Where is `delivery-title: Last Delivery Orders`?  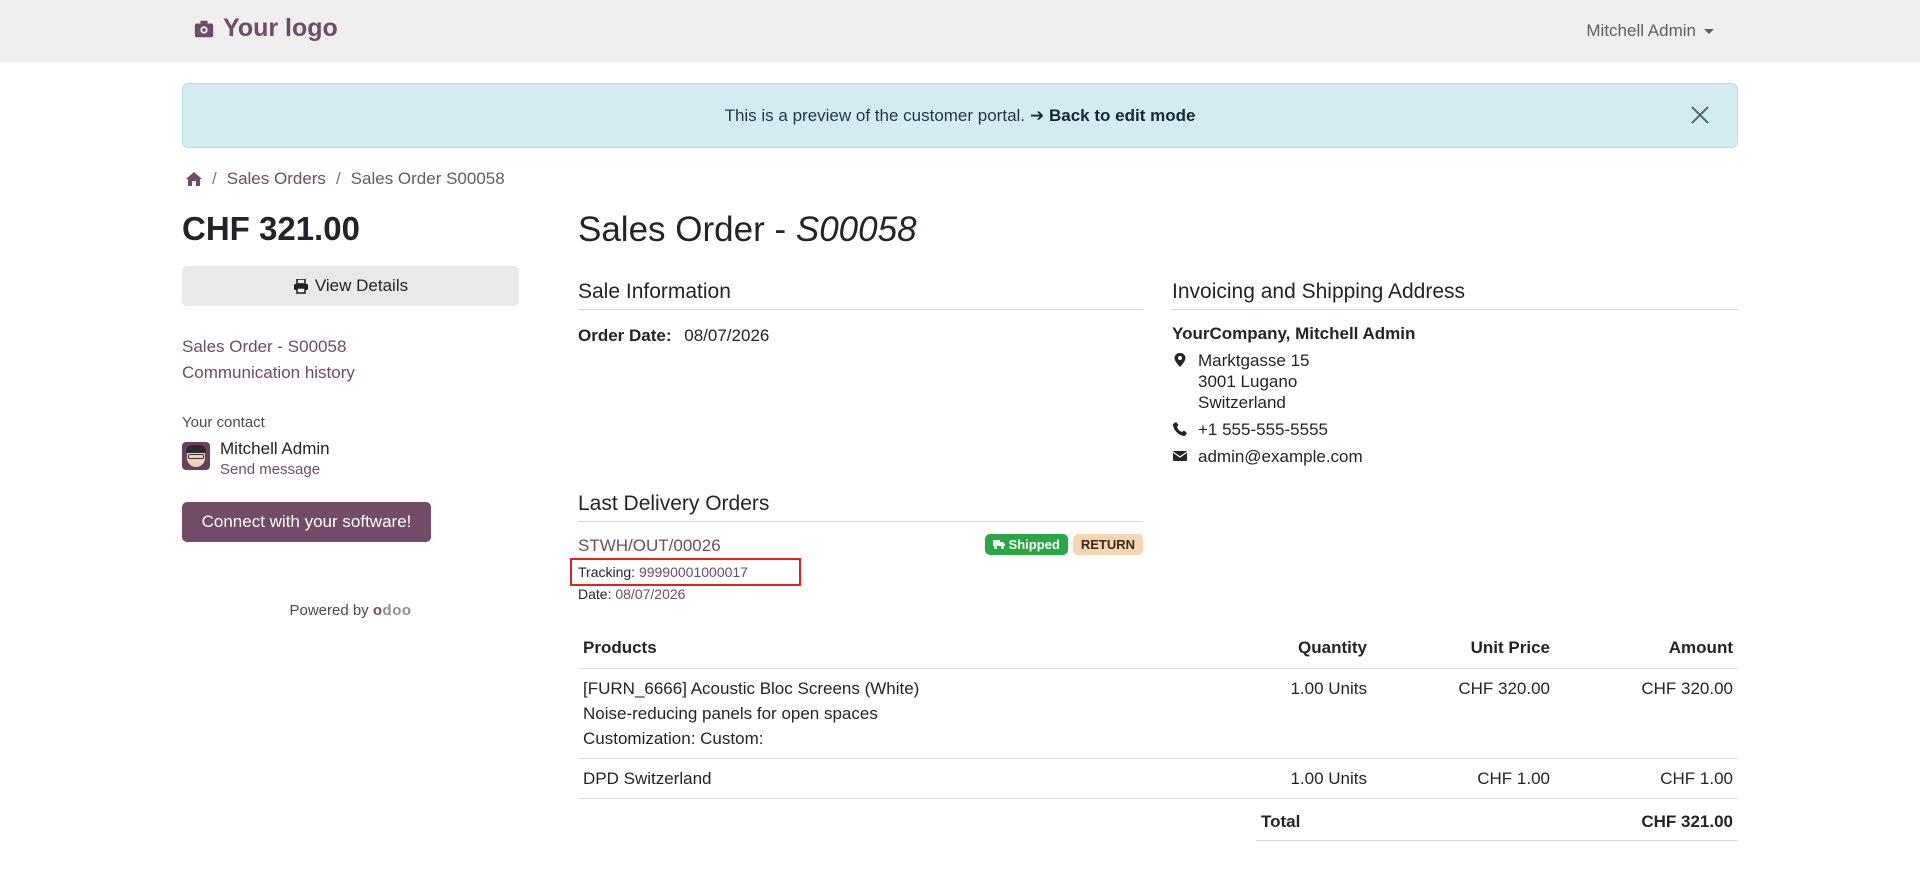
delivery-title: Last Delivery Orders is located at coordinates (860, 507).